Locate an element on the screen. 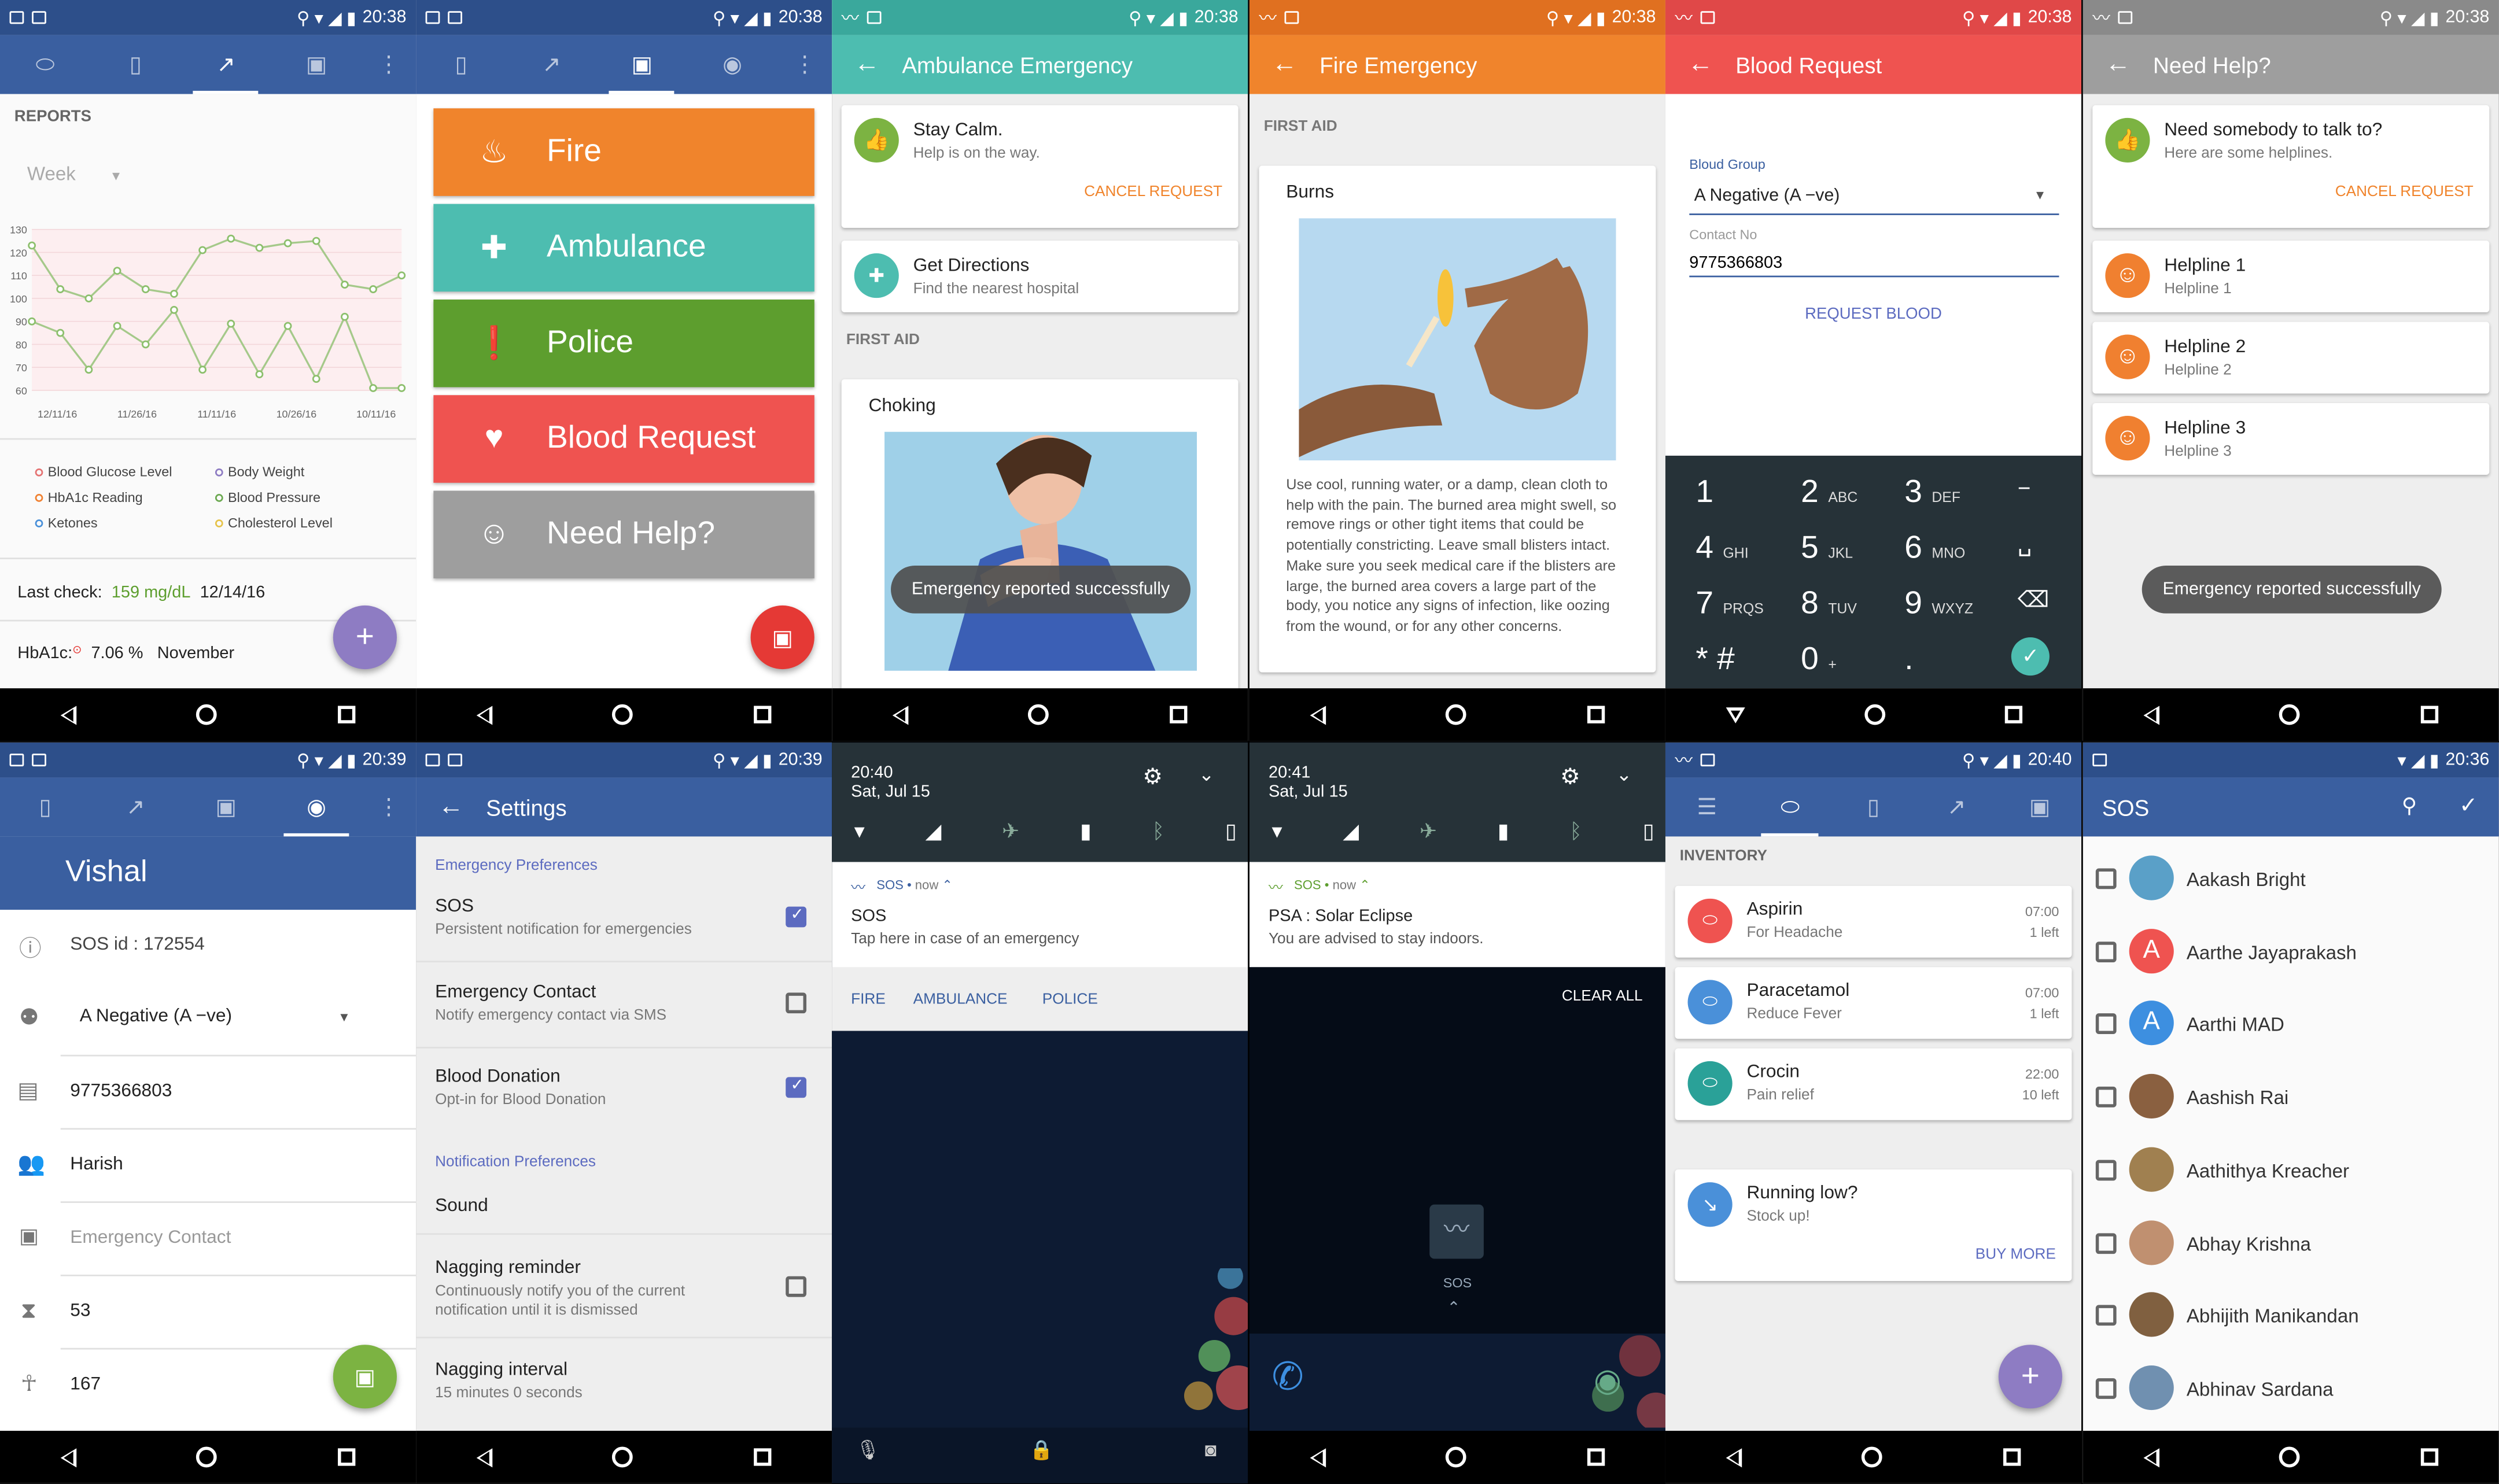 The height and width of the screenshot is (1484, 2499). collapse-chevron-icon: ⌄ is located at coordinates (1207, 774).